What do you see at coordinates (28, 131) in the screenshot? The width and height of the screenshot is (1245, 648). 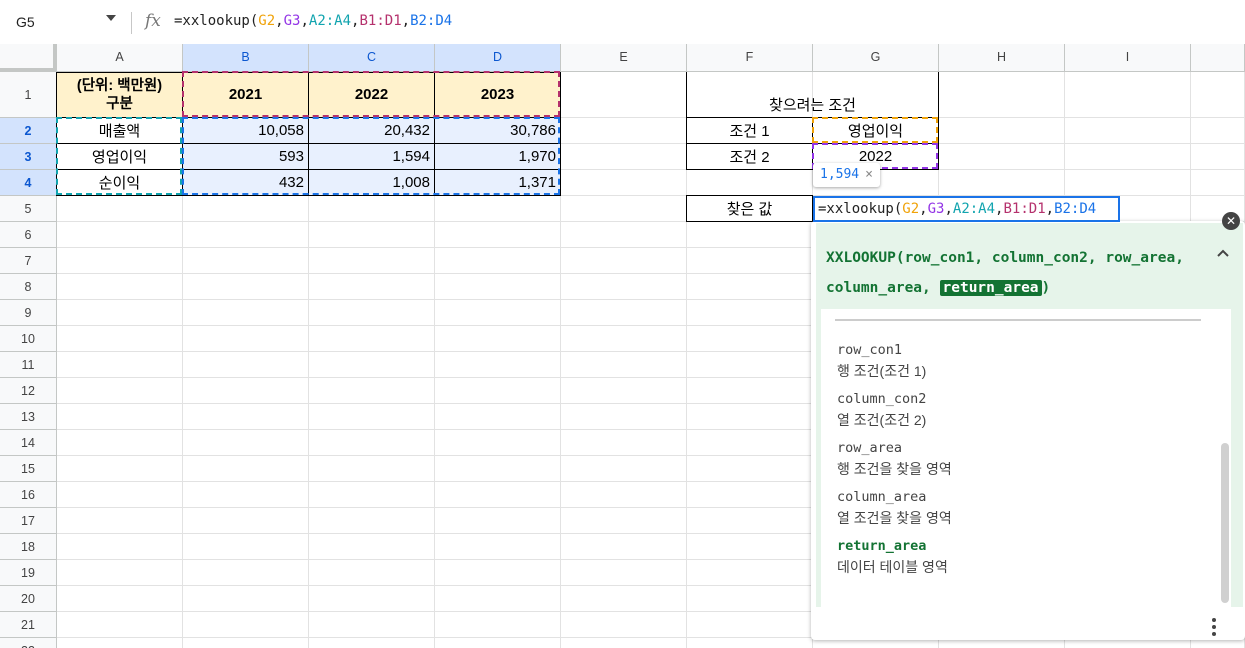 I see `row-header-2: 2` at bounding box center [28, 131].